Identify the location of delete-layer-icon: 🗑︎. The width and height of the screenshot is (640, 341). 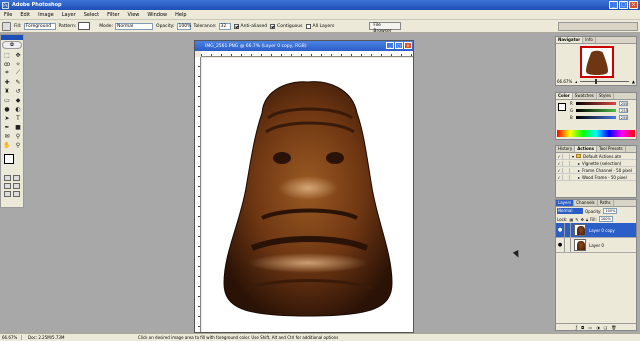
(613, 327).